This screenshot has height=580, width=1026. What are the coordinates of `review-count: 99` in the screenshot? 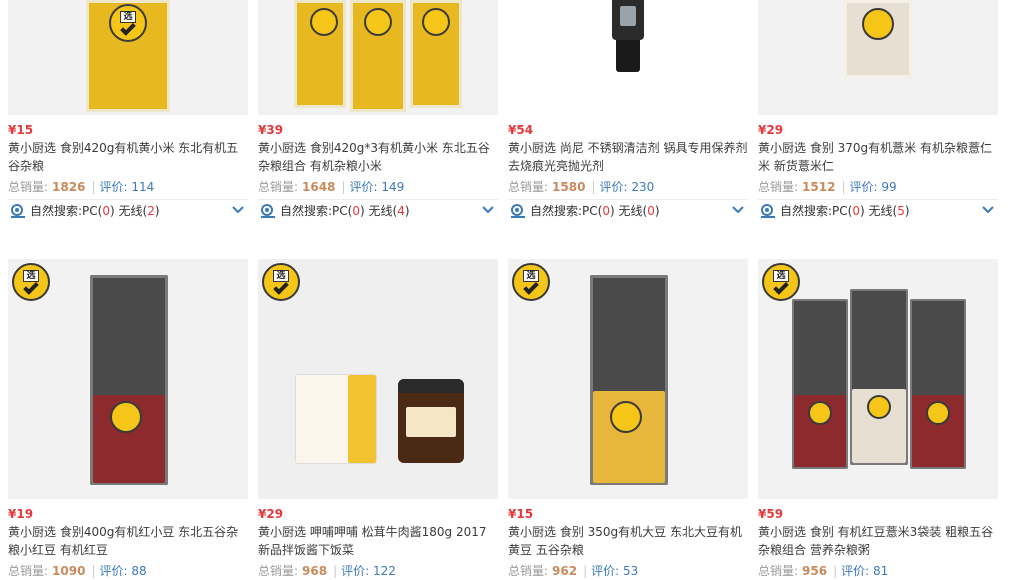 It's located at (888, 187).